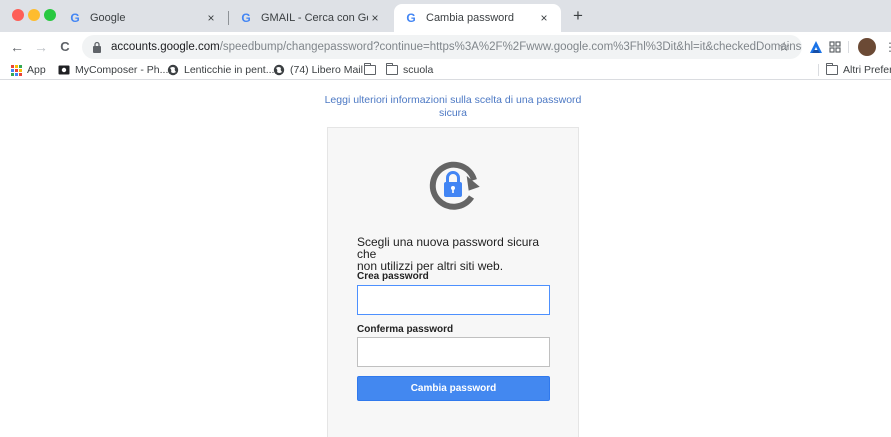  I want to click on confirm-password-input, so click(453, 352).